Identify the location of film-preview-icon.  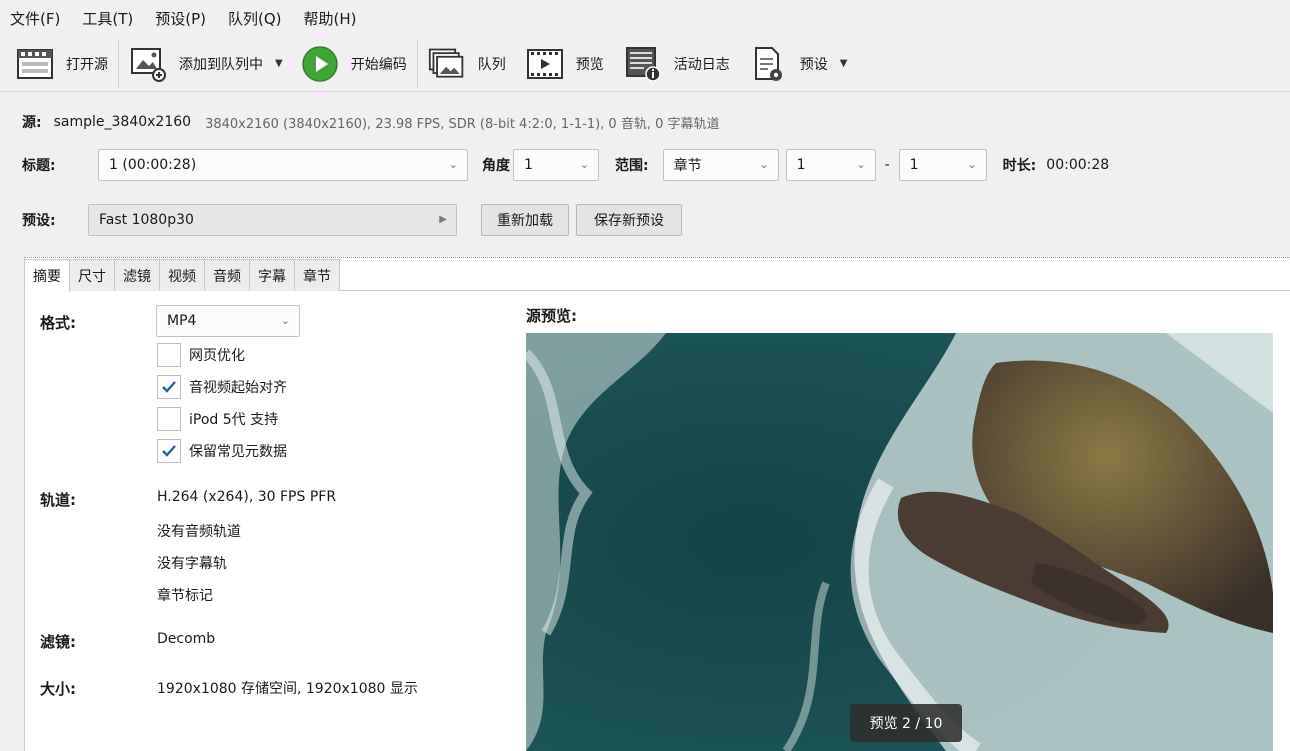
(545, 64).